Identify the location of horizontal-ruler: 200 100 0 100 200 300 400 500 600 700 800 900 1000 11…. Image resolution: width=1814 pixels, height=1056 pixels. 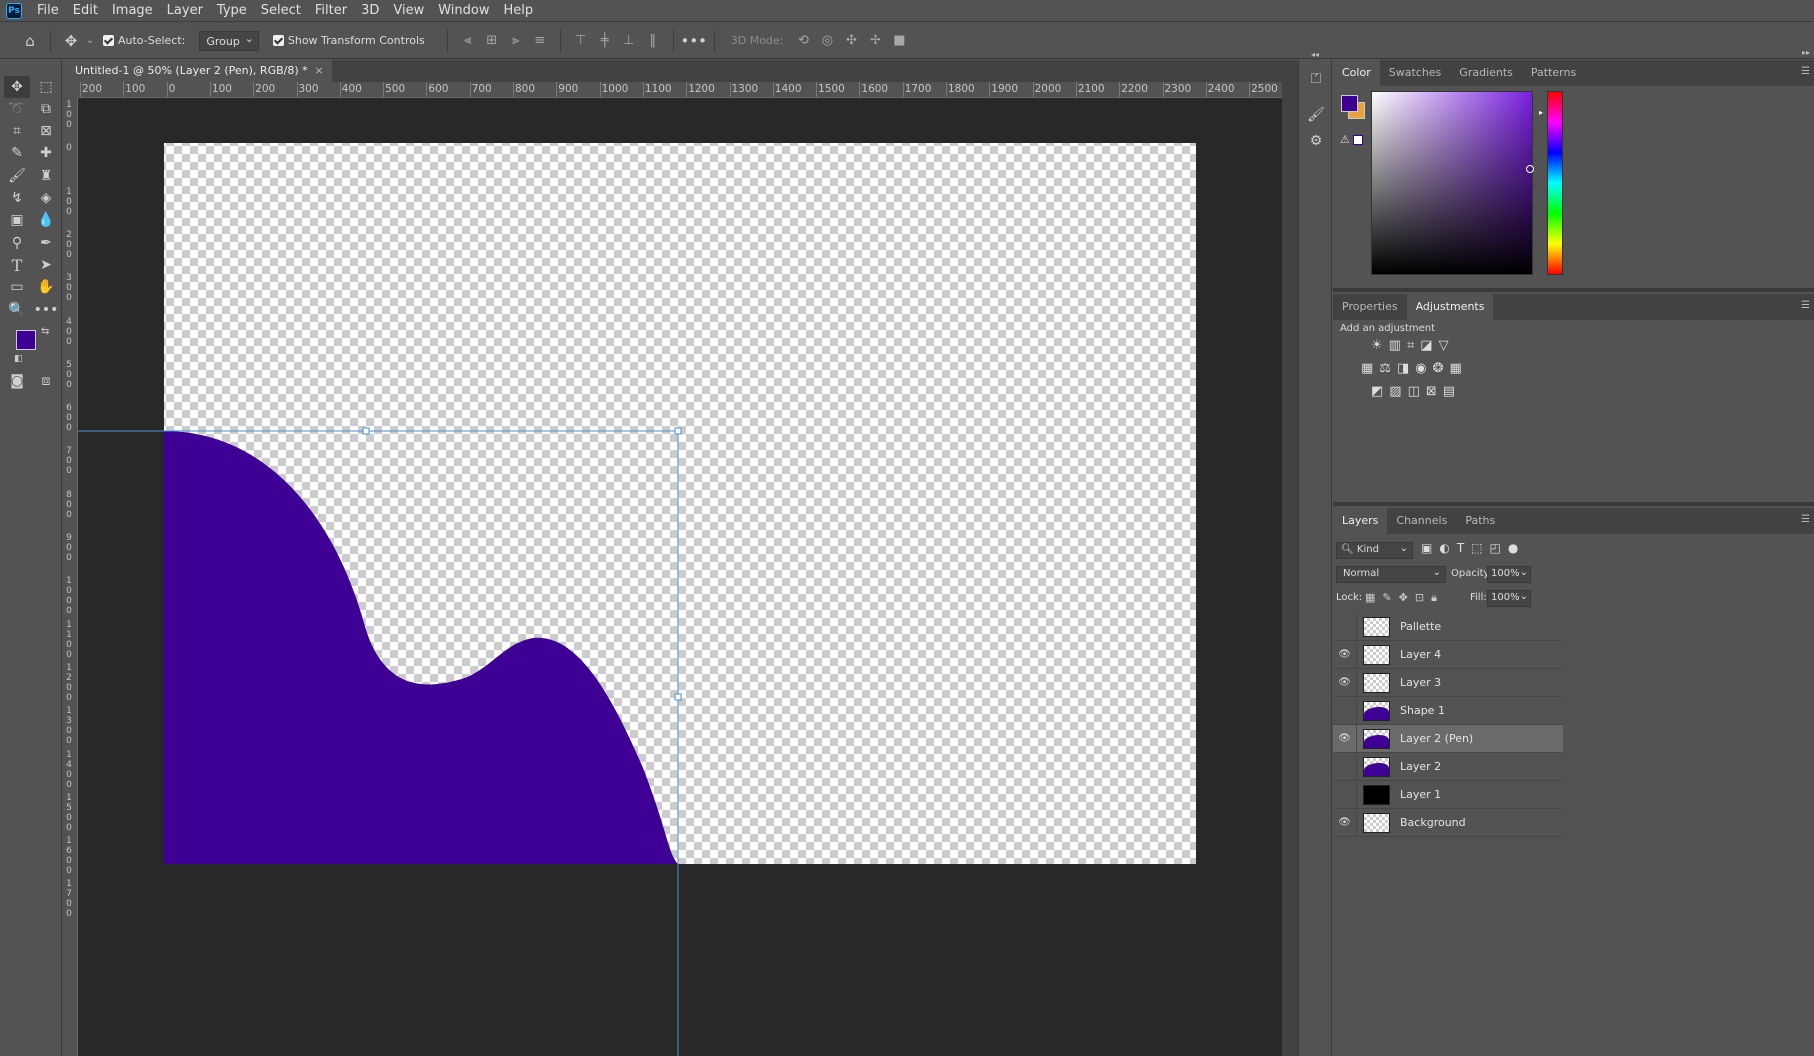
(680, 90).